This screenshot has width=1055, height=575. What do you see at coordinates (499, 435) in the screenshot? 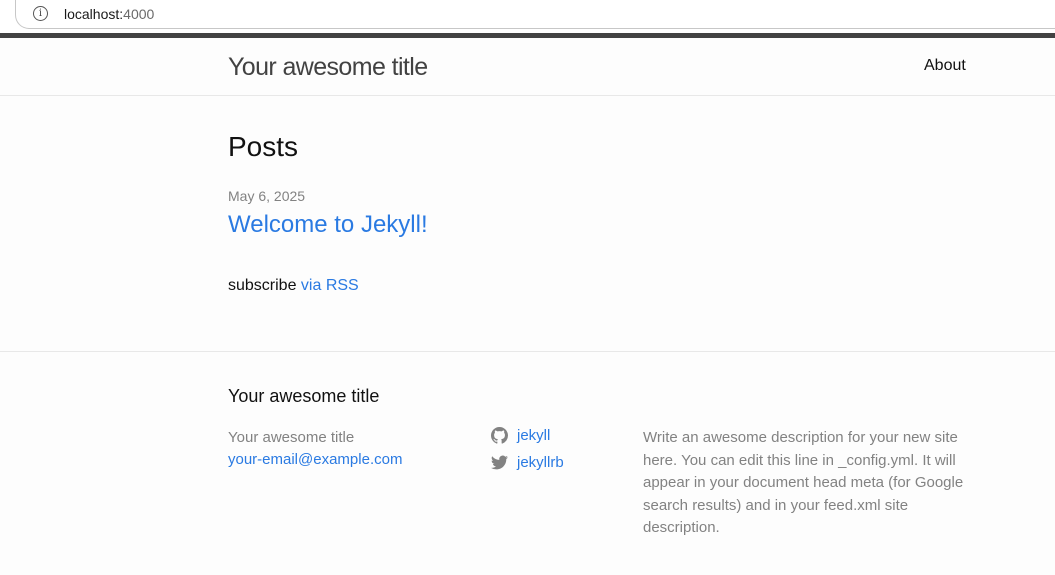
I see `github-icon` at bounding box center [499, 435].